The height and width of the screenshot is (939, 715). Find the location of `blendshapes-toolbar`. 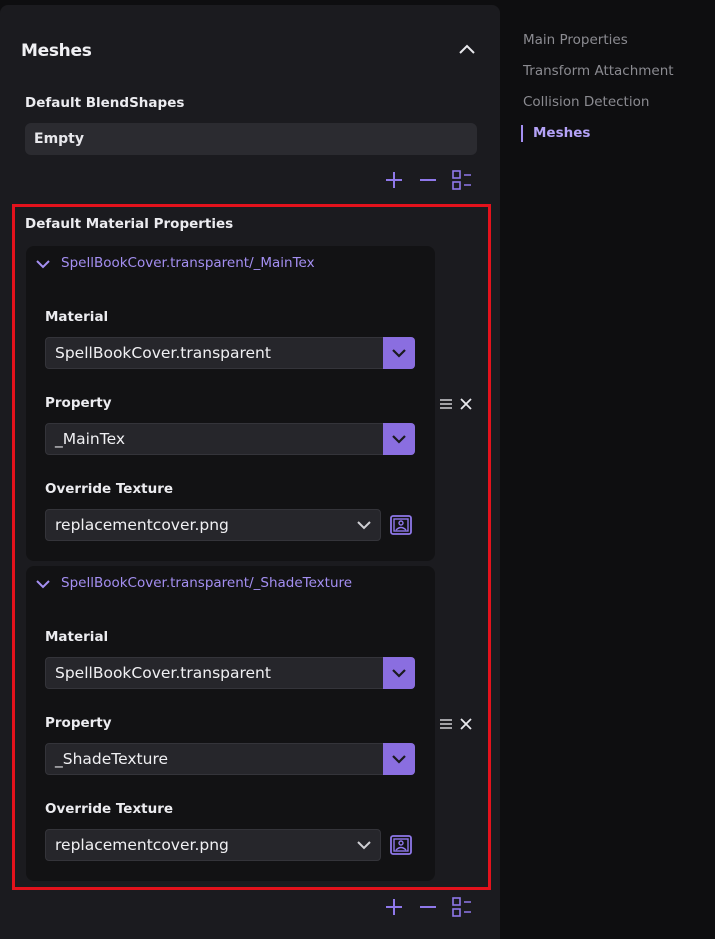

blendshapes-toolbar is located at coordinates (430, 180).